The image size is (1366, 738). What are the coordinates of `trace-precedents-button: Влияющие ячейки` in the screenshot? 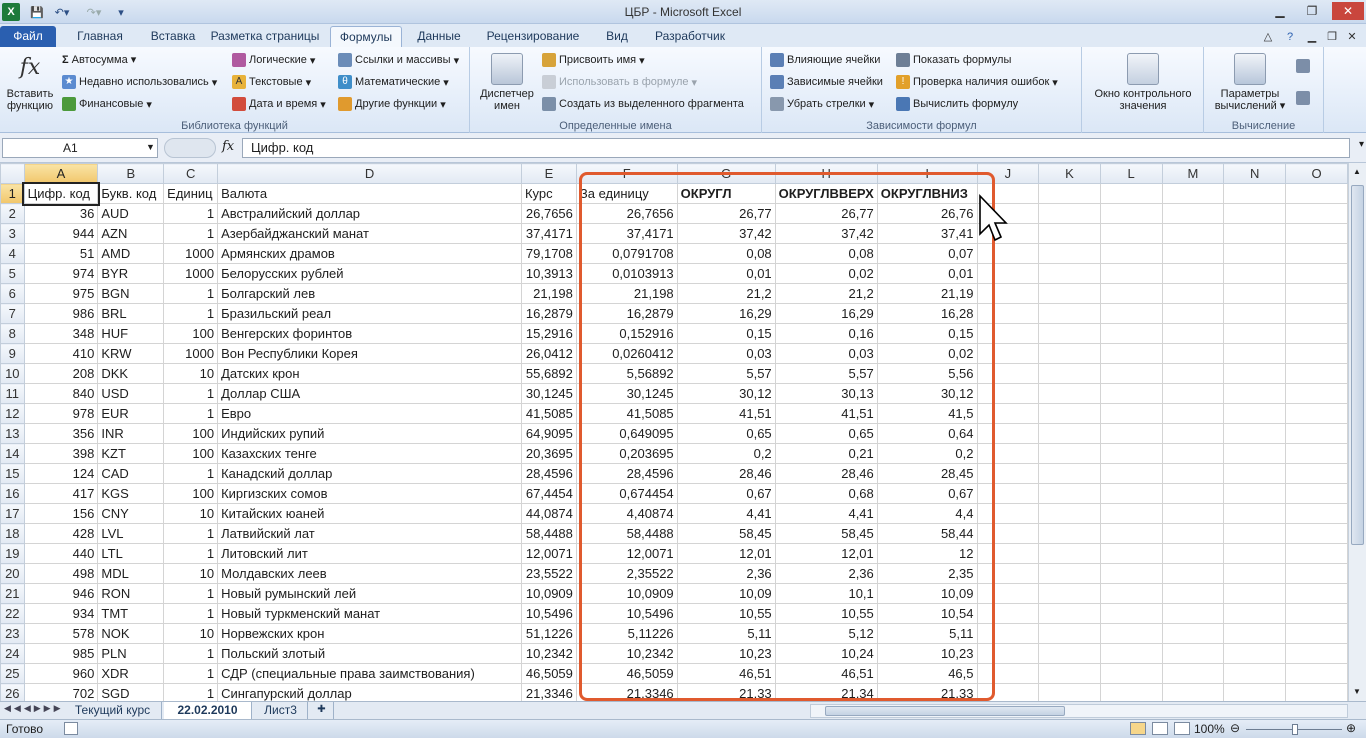 It's located at (825, 60).